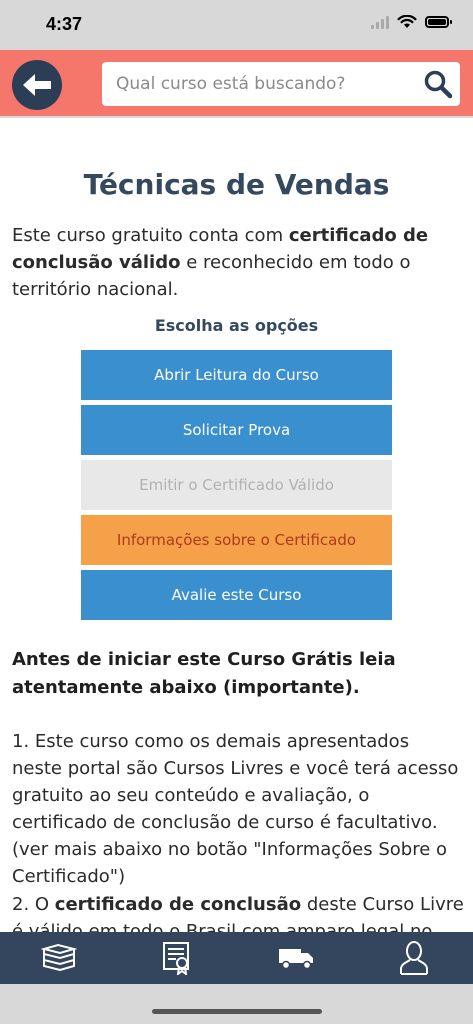 The width and height of the screenshot is (473, 1024). I want to click on search-input, so click(257, 84).